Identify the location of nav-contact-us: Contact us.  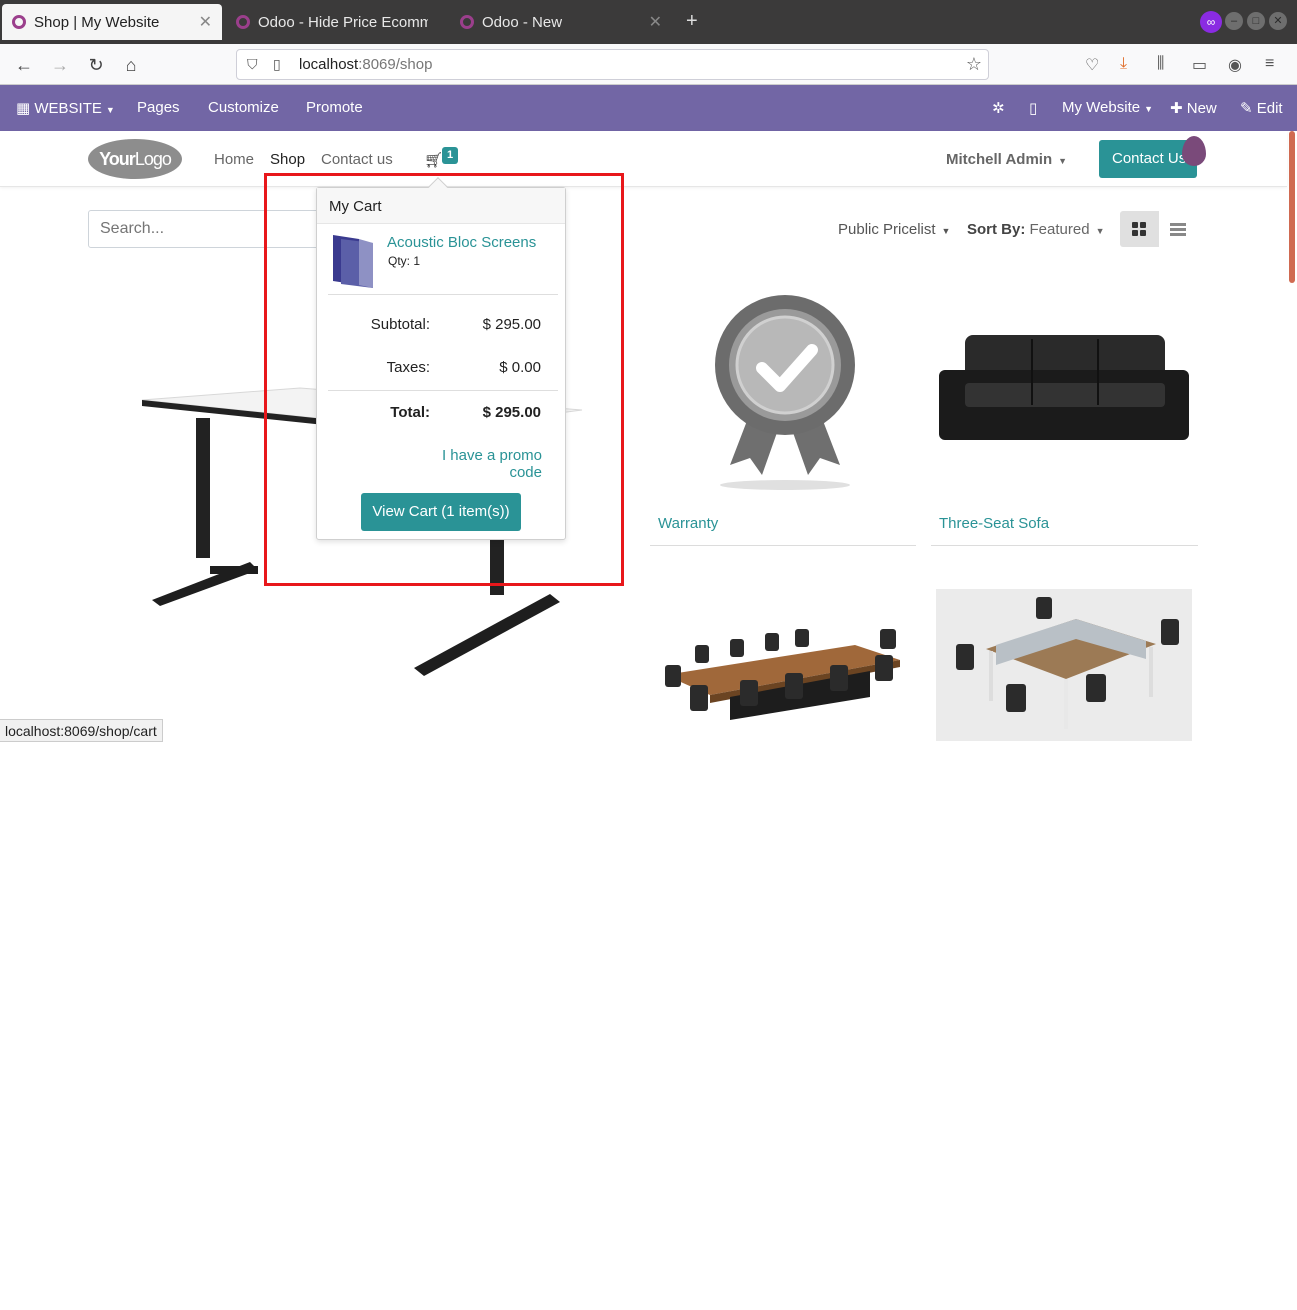
(357, 159).